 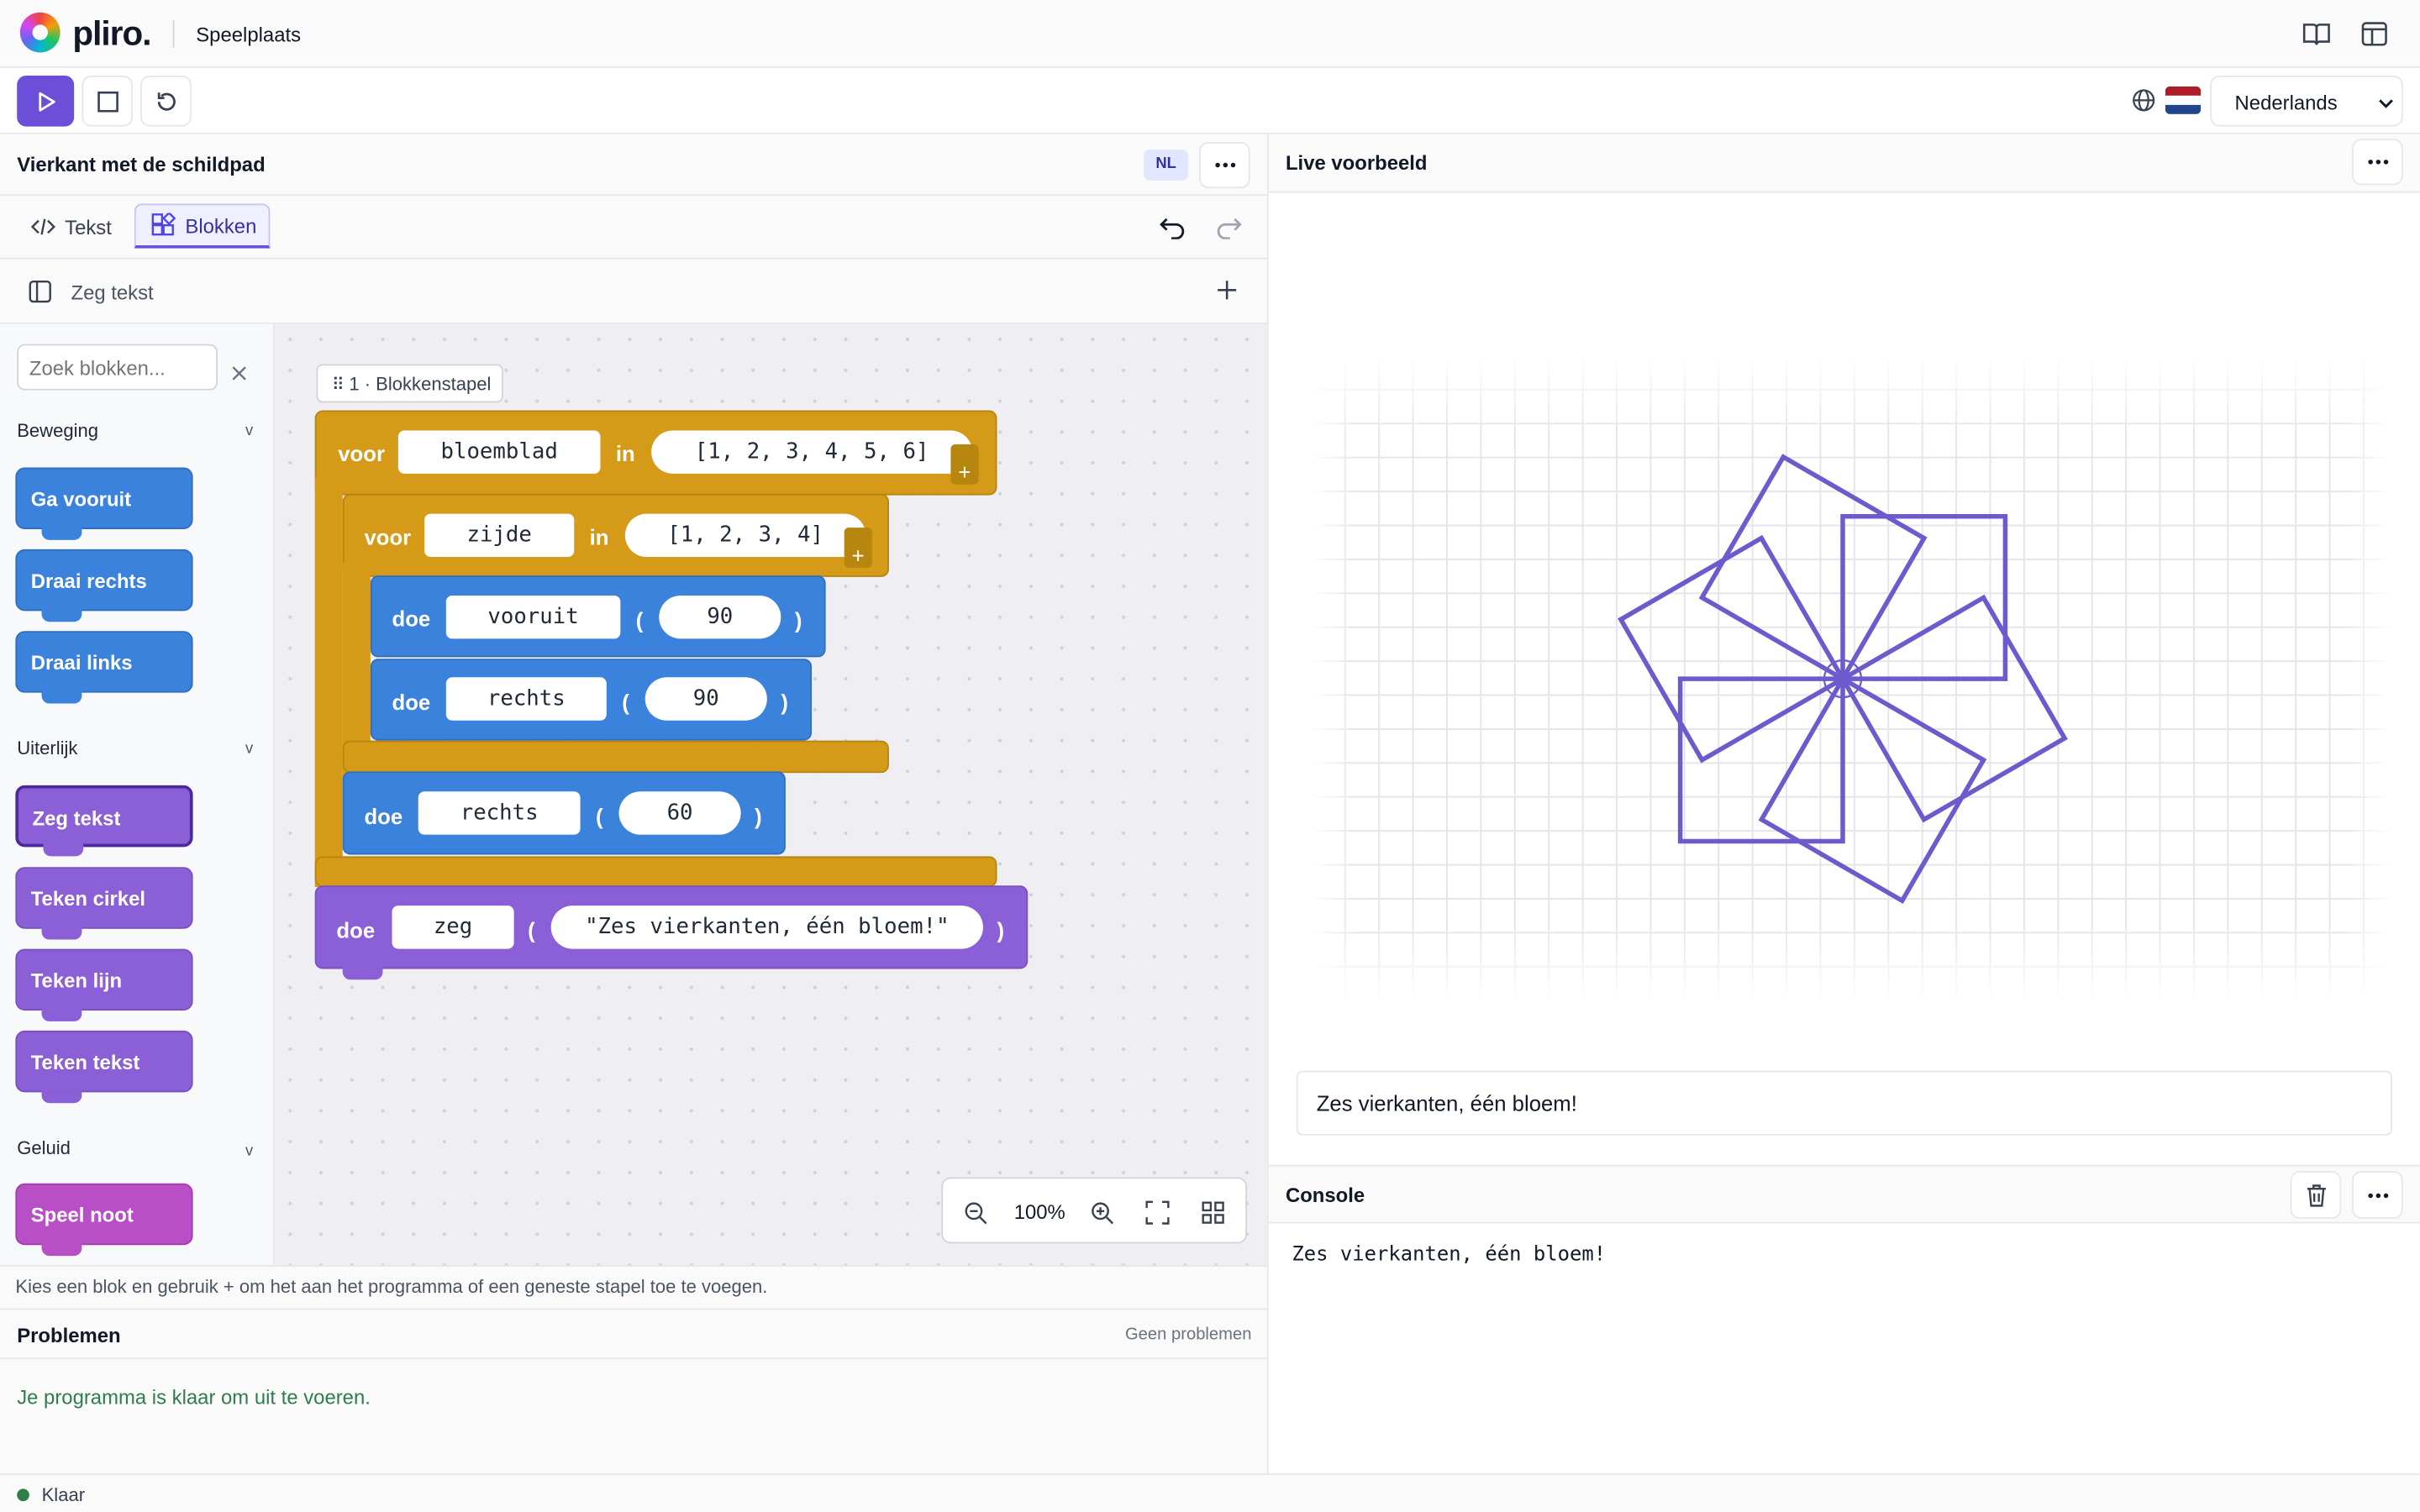 What do you see at coordinates (2143, 100) in the screenshot?
I see `globe-icon` at bounding box center [2143, 100].